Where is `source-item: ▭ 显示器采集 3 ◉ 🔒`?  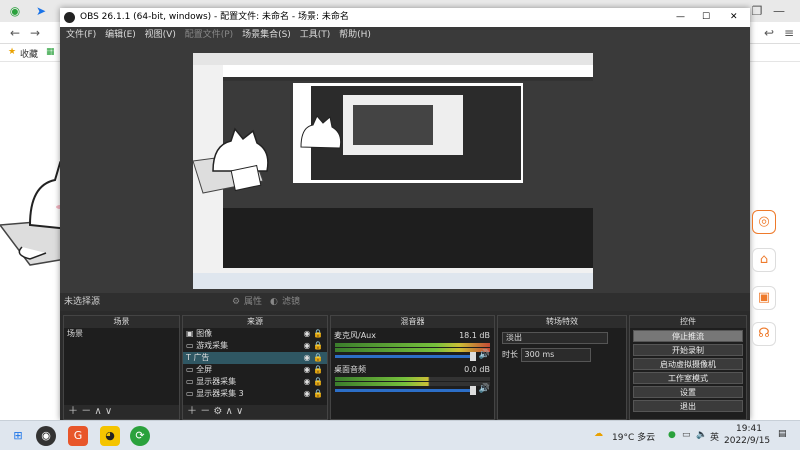 source-item: ▭ 显示器采集 3 ◉ 🔒 is located at coordinates (255, 394).